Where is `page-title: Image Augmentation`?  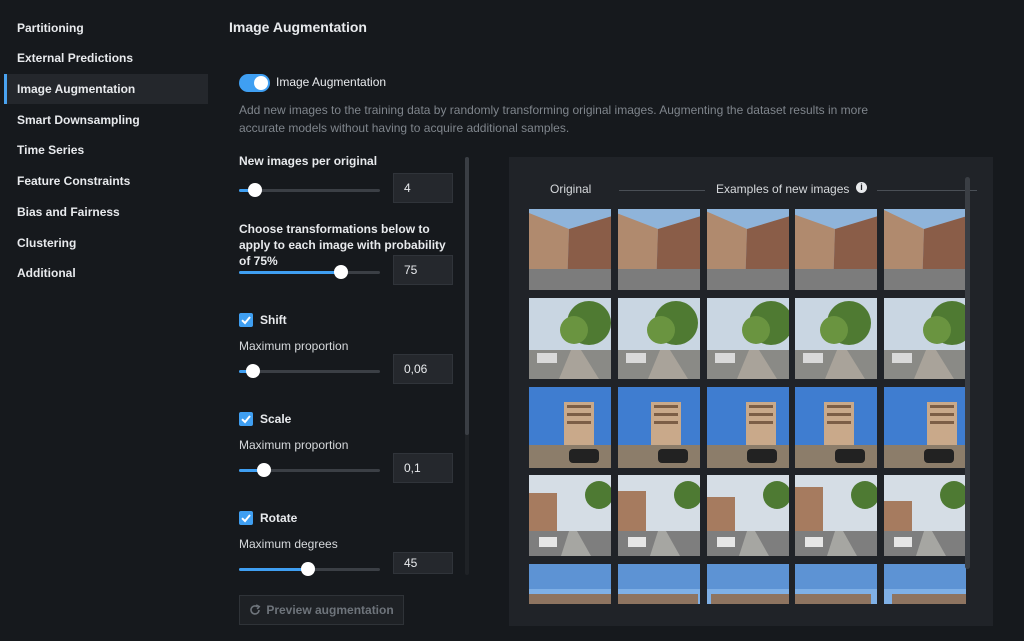 page-title: Image Augmentation is located at coordinates (298, 27).